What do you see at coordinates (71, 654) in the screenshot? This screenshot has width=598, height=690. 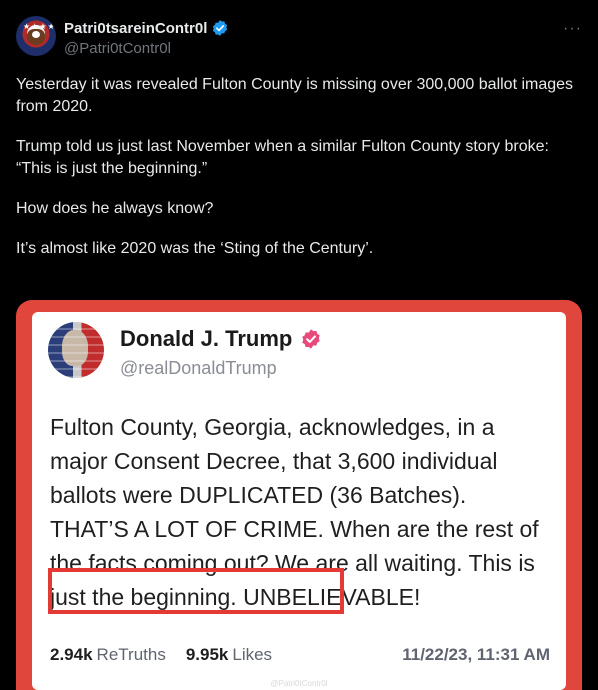 I see `retruths-count: 2.94k` at bounding box center [71, 654].